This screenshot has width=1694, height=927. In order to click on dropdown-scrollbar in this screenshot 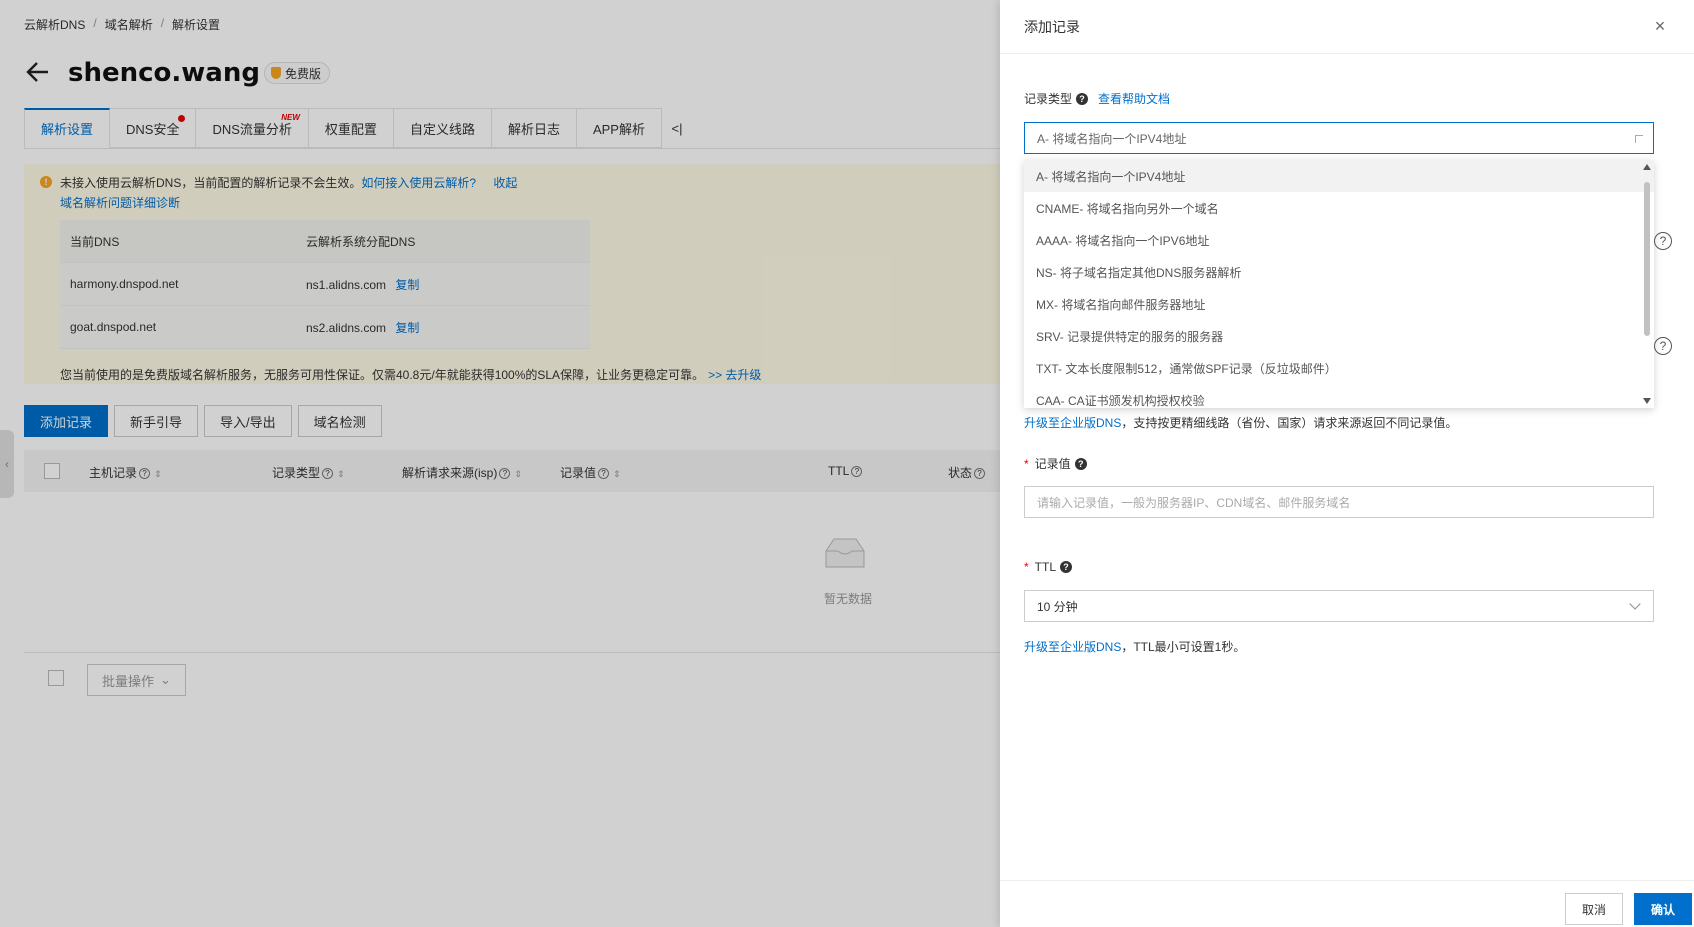, I will do `click(1647, 284)`.